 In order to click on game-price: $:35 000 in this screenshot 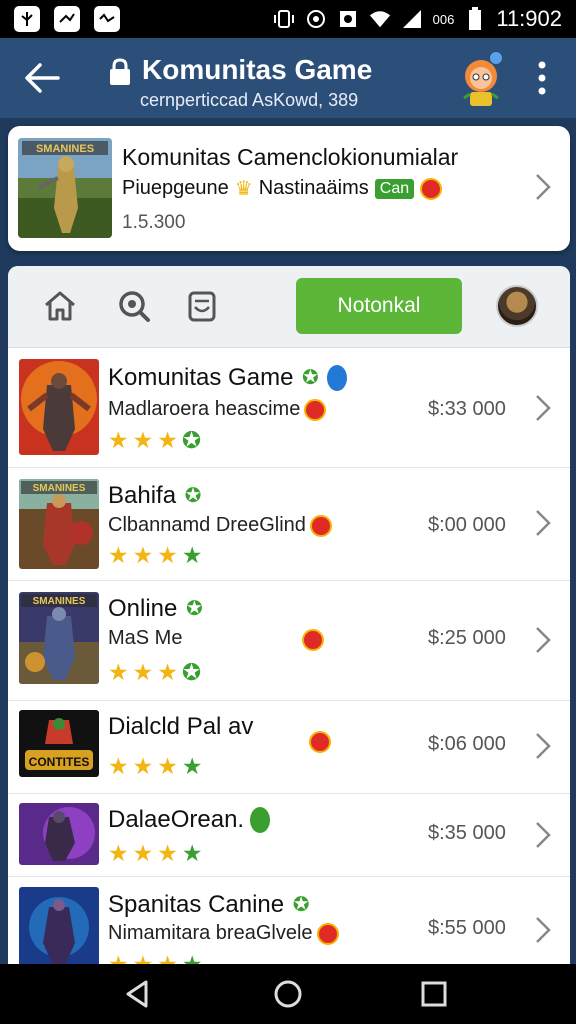, I will do `click(467, 833)`.